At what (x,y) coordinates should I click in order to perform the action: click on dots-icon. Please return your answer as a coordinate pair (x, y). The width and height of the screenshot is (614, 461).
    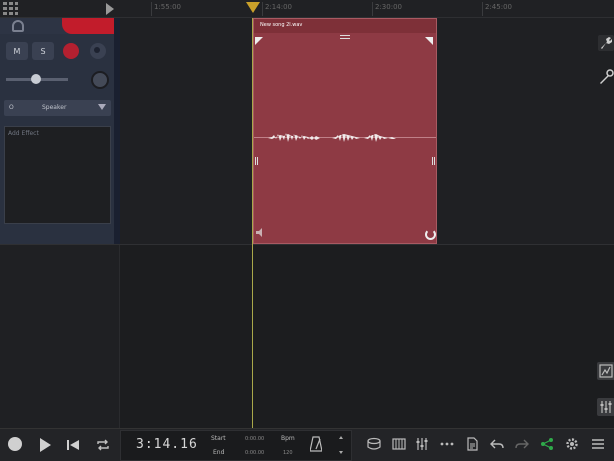
    Looking at the image, I should click on (447, 444).